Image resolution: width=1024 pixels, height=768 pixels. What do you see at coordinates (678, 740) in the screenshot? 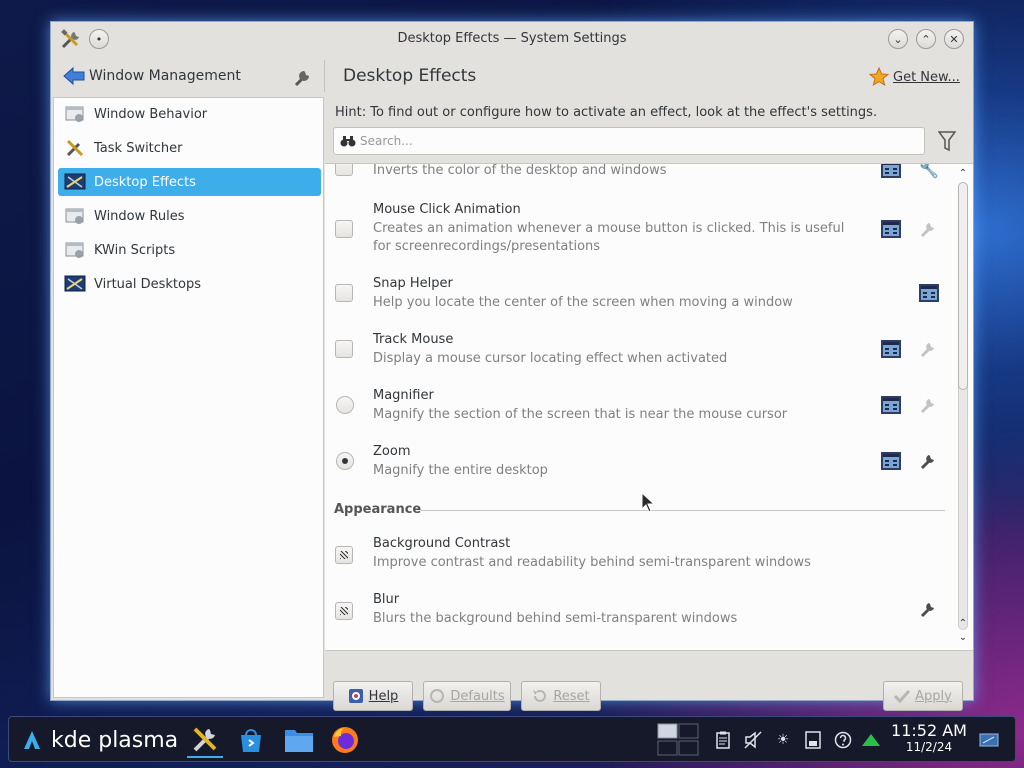
I see `virtual-desktop-pager` at bounding box center [678, 740].